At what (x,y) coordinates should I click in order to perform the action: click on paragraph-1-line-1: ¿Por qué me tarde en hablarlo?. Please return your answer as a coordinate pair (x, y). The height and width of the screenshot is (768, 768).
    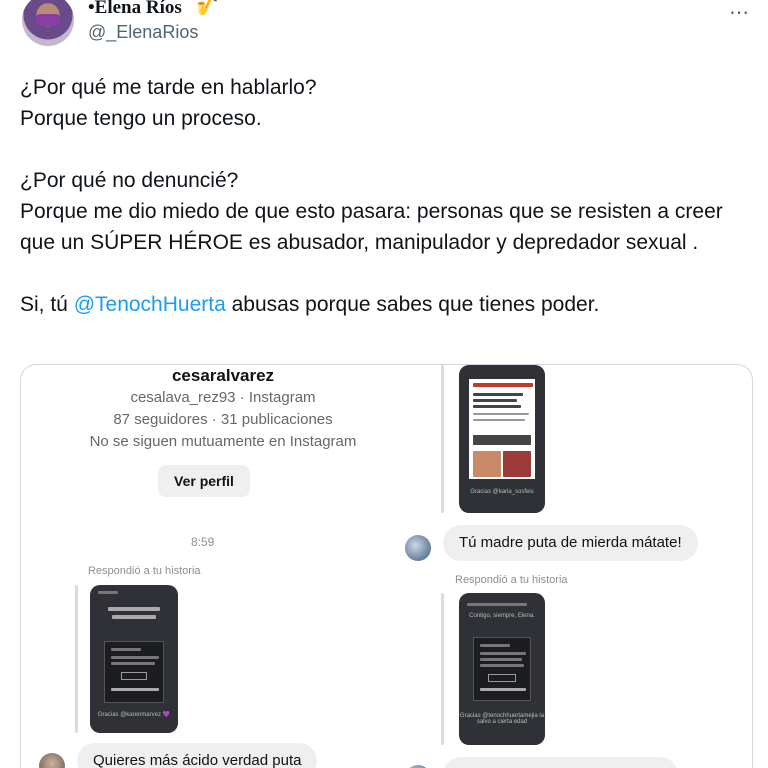
    Looking at the image, I should click on (168, 87).